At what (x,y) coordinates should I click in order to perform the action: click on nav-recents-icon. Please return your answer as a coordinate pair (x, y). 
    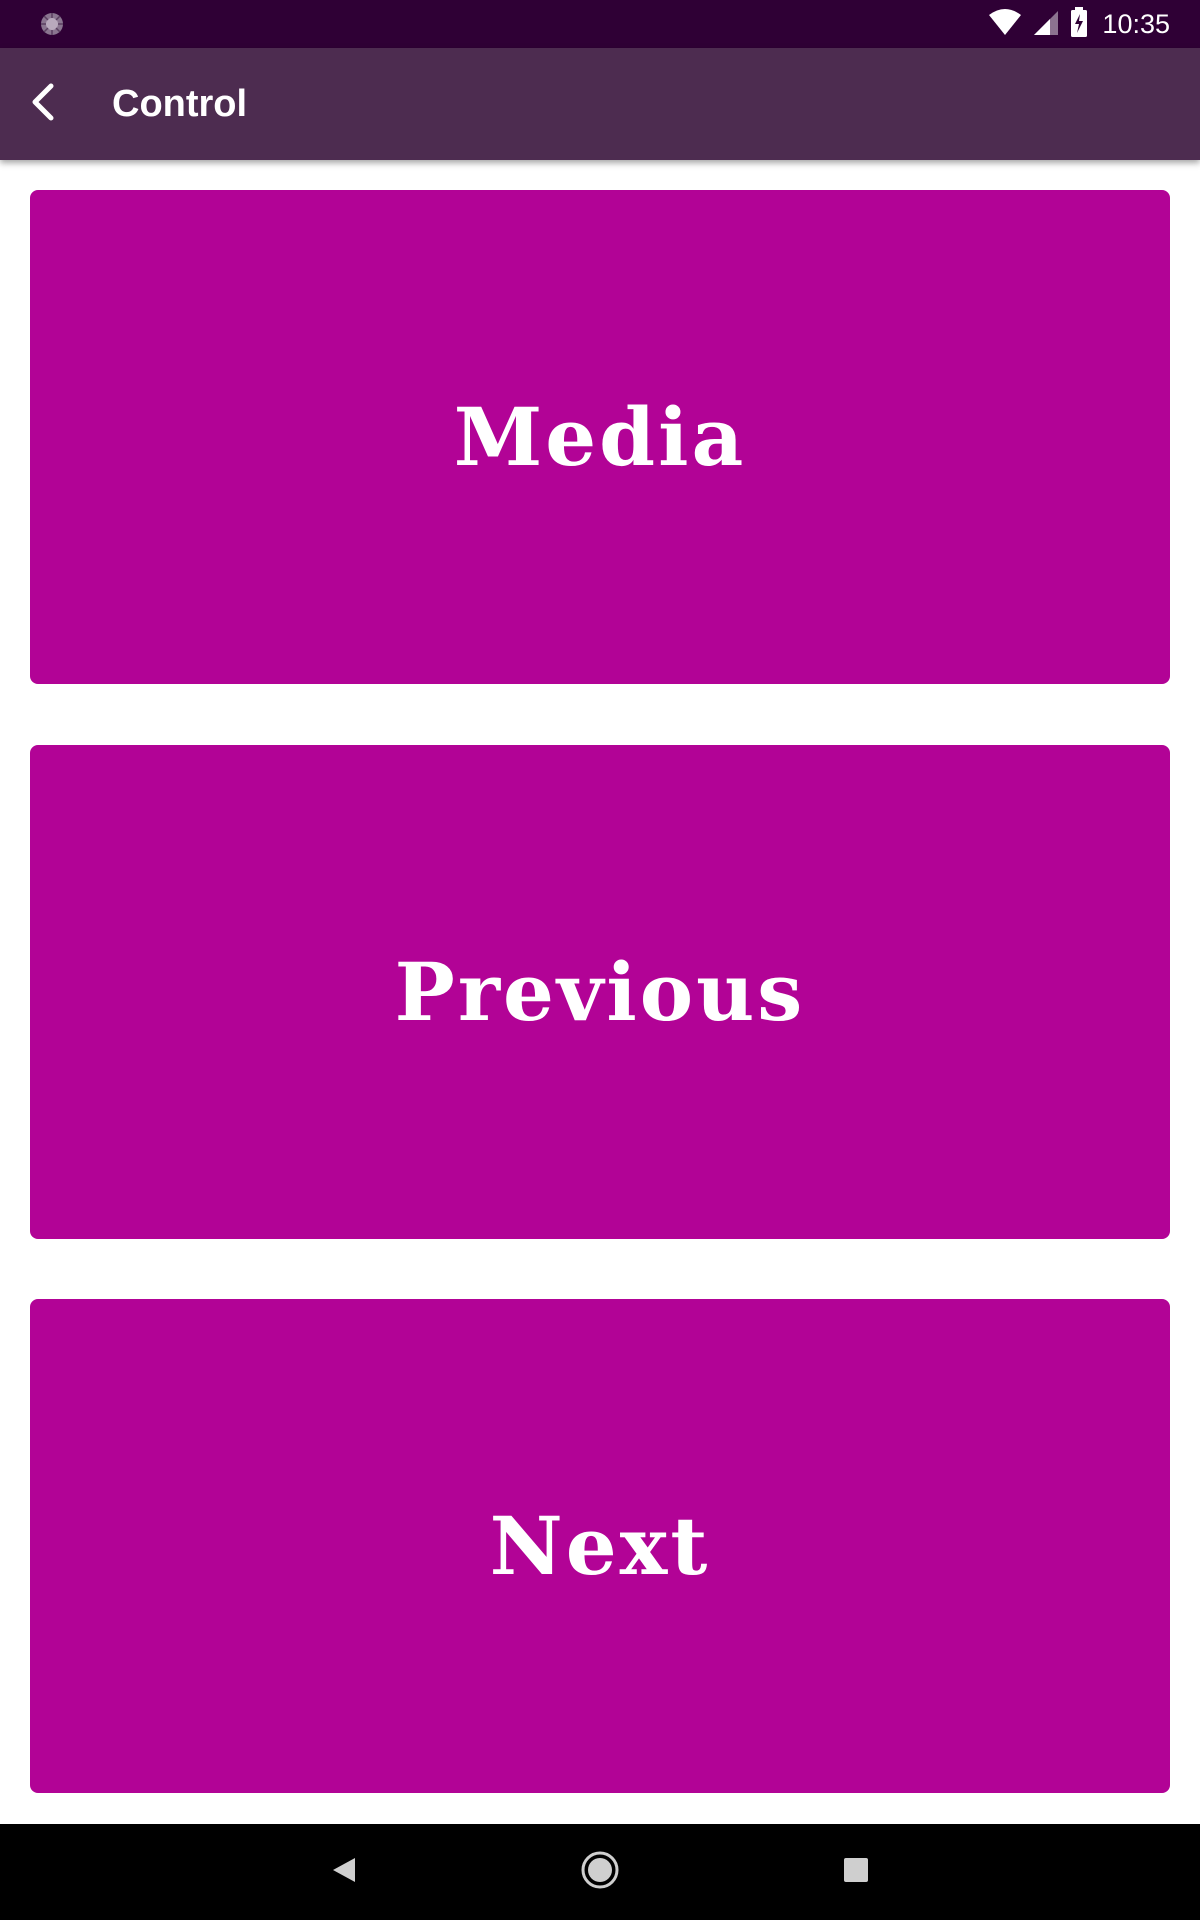
    Looking at the image, I should click on (856, 1872).